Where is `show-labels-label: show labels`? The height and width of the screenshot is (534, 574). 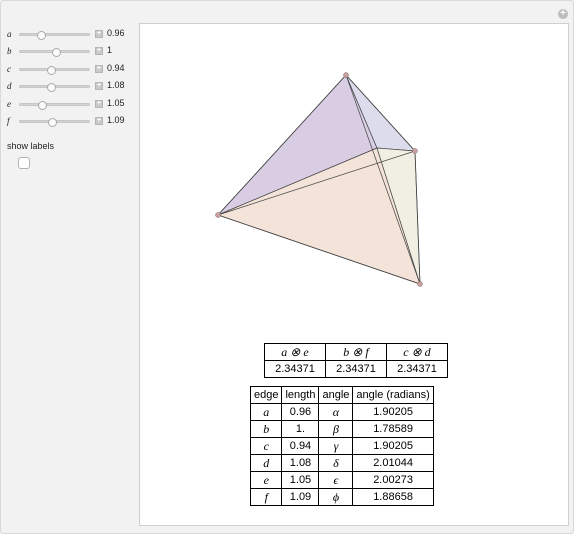
show-labels-label: show labels is located at coordinates (31, 146).